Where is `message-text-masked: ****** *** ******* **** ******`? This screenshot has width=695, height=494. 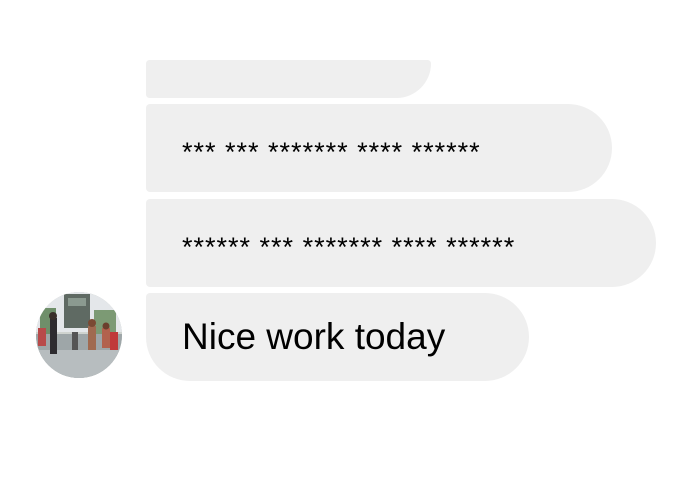
message-text-masked: ****** *** ******* **** ****** is located at coordinates (349, 246).